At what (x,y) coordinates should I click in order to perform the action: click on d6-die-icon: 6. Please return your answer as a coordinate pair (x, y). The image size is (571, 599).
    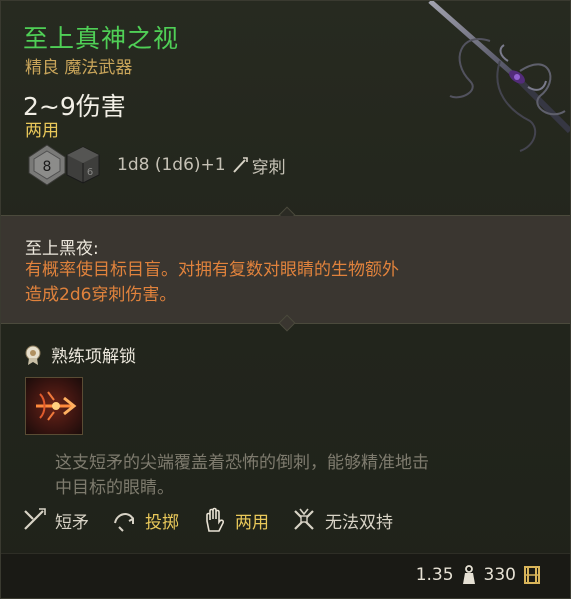
    Looking at the image, I should click on (83, 165).